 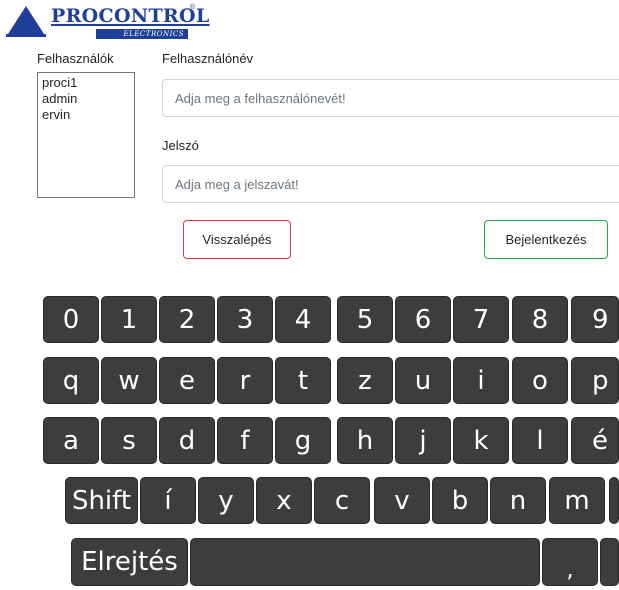 What do you see at coordinates (168, 500) in the screenshot?
I see `key-i-acute: í` at bounding box center [168, 500].